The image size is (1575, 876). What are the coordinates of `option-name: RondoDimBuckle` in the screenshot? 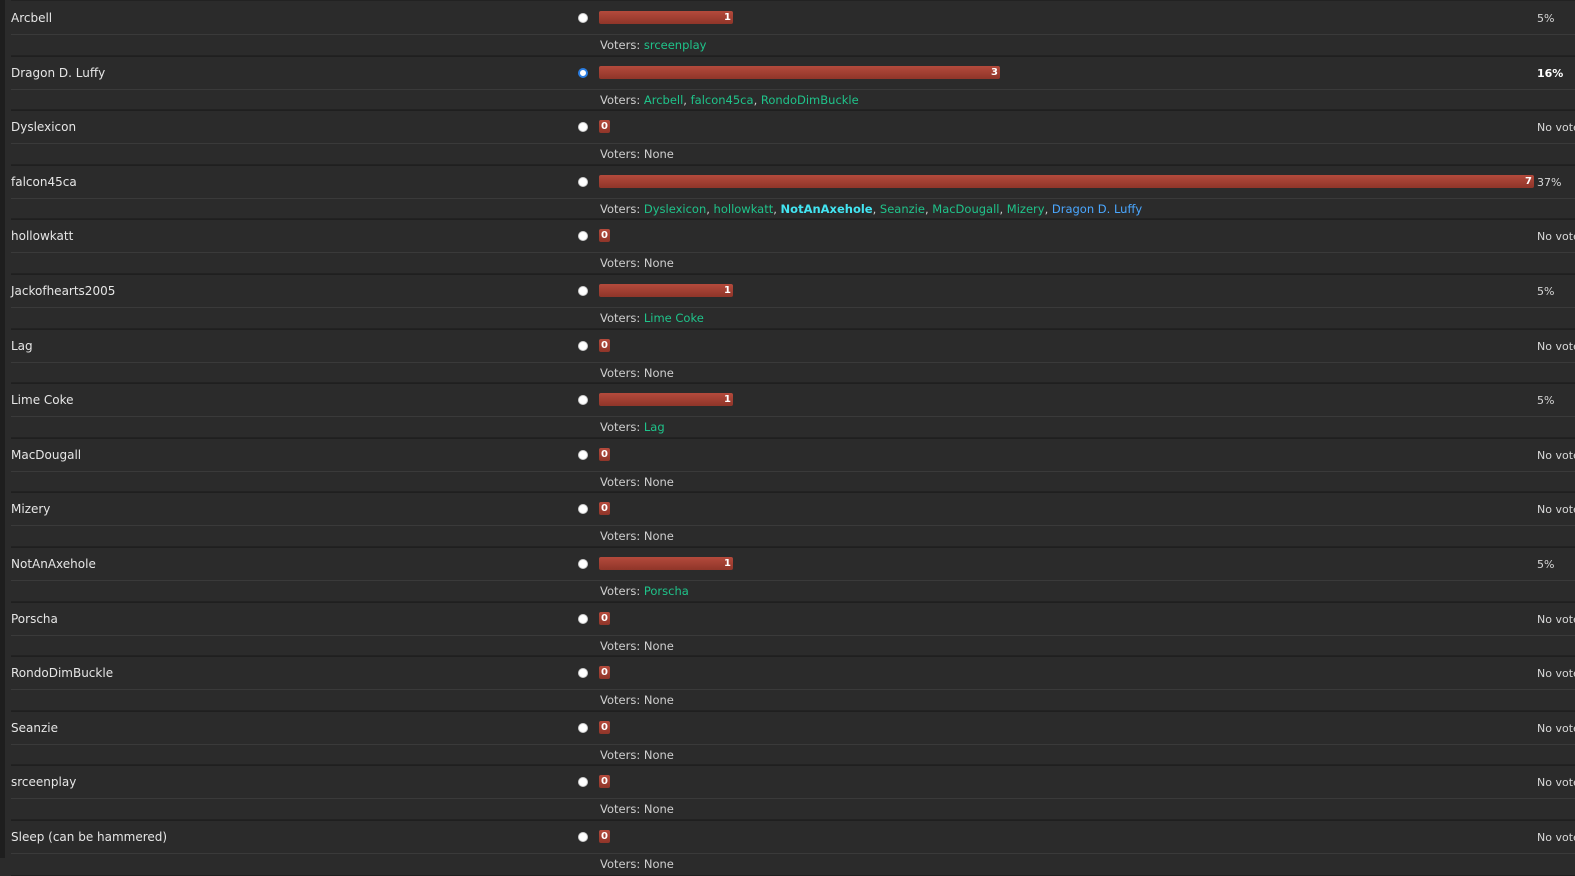 It's located at (62, 673).